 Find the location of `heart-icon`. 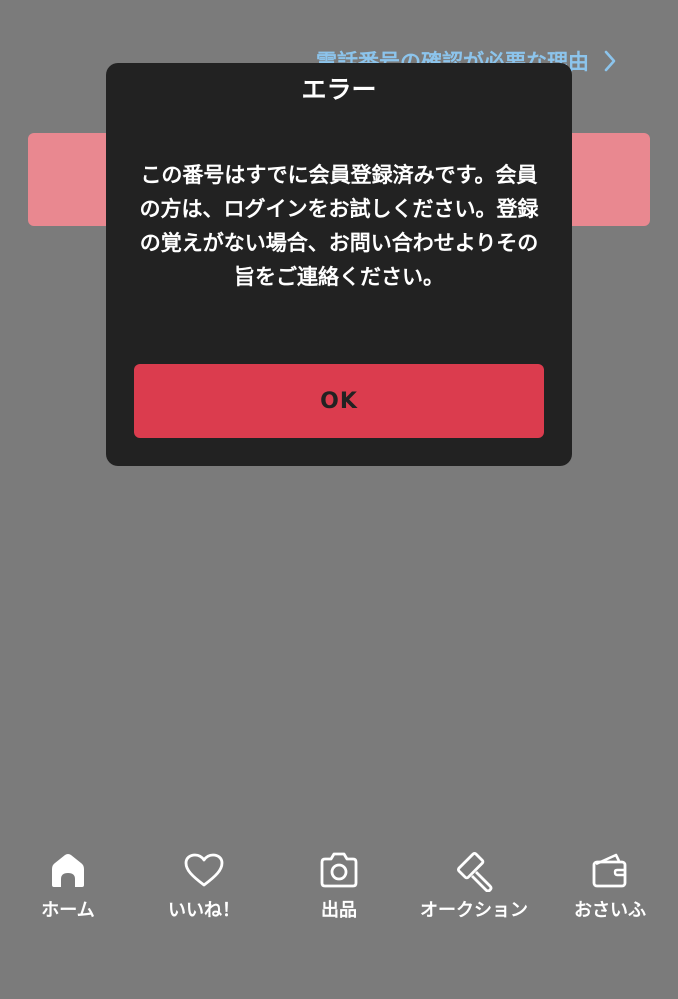

heart-icon is located at coordinates (204, 870).